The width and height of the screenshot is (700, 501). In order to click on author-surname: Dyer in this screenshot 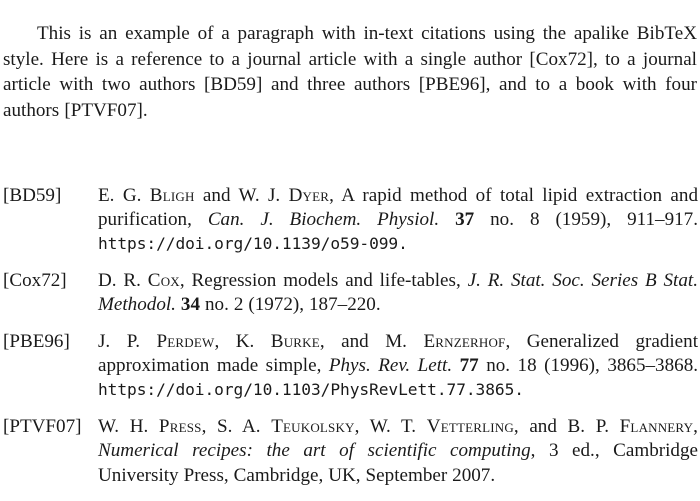, I will do `click(309, 195)`.